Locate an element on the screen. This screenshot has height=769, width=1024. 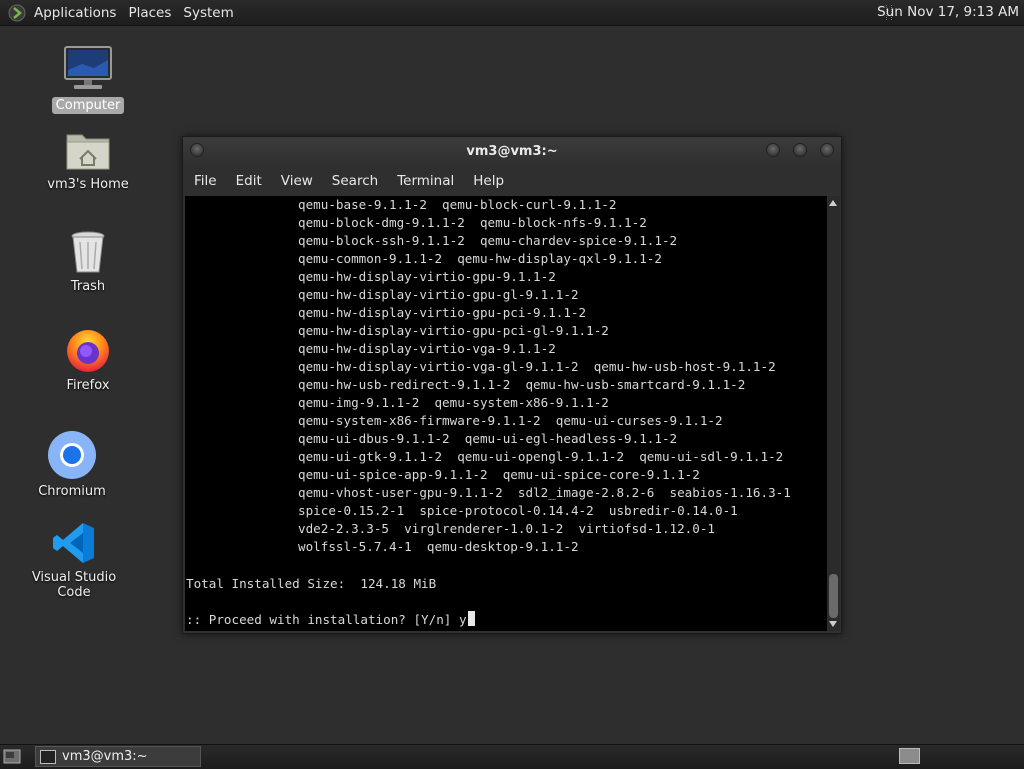
trash-icon is located at coordinates (88, 252).